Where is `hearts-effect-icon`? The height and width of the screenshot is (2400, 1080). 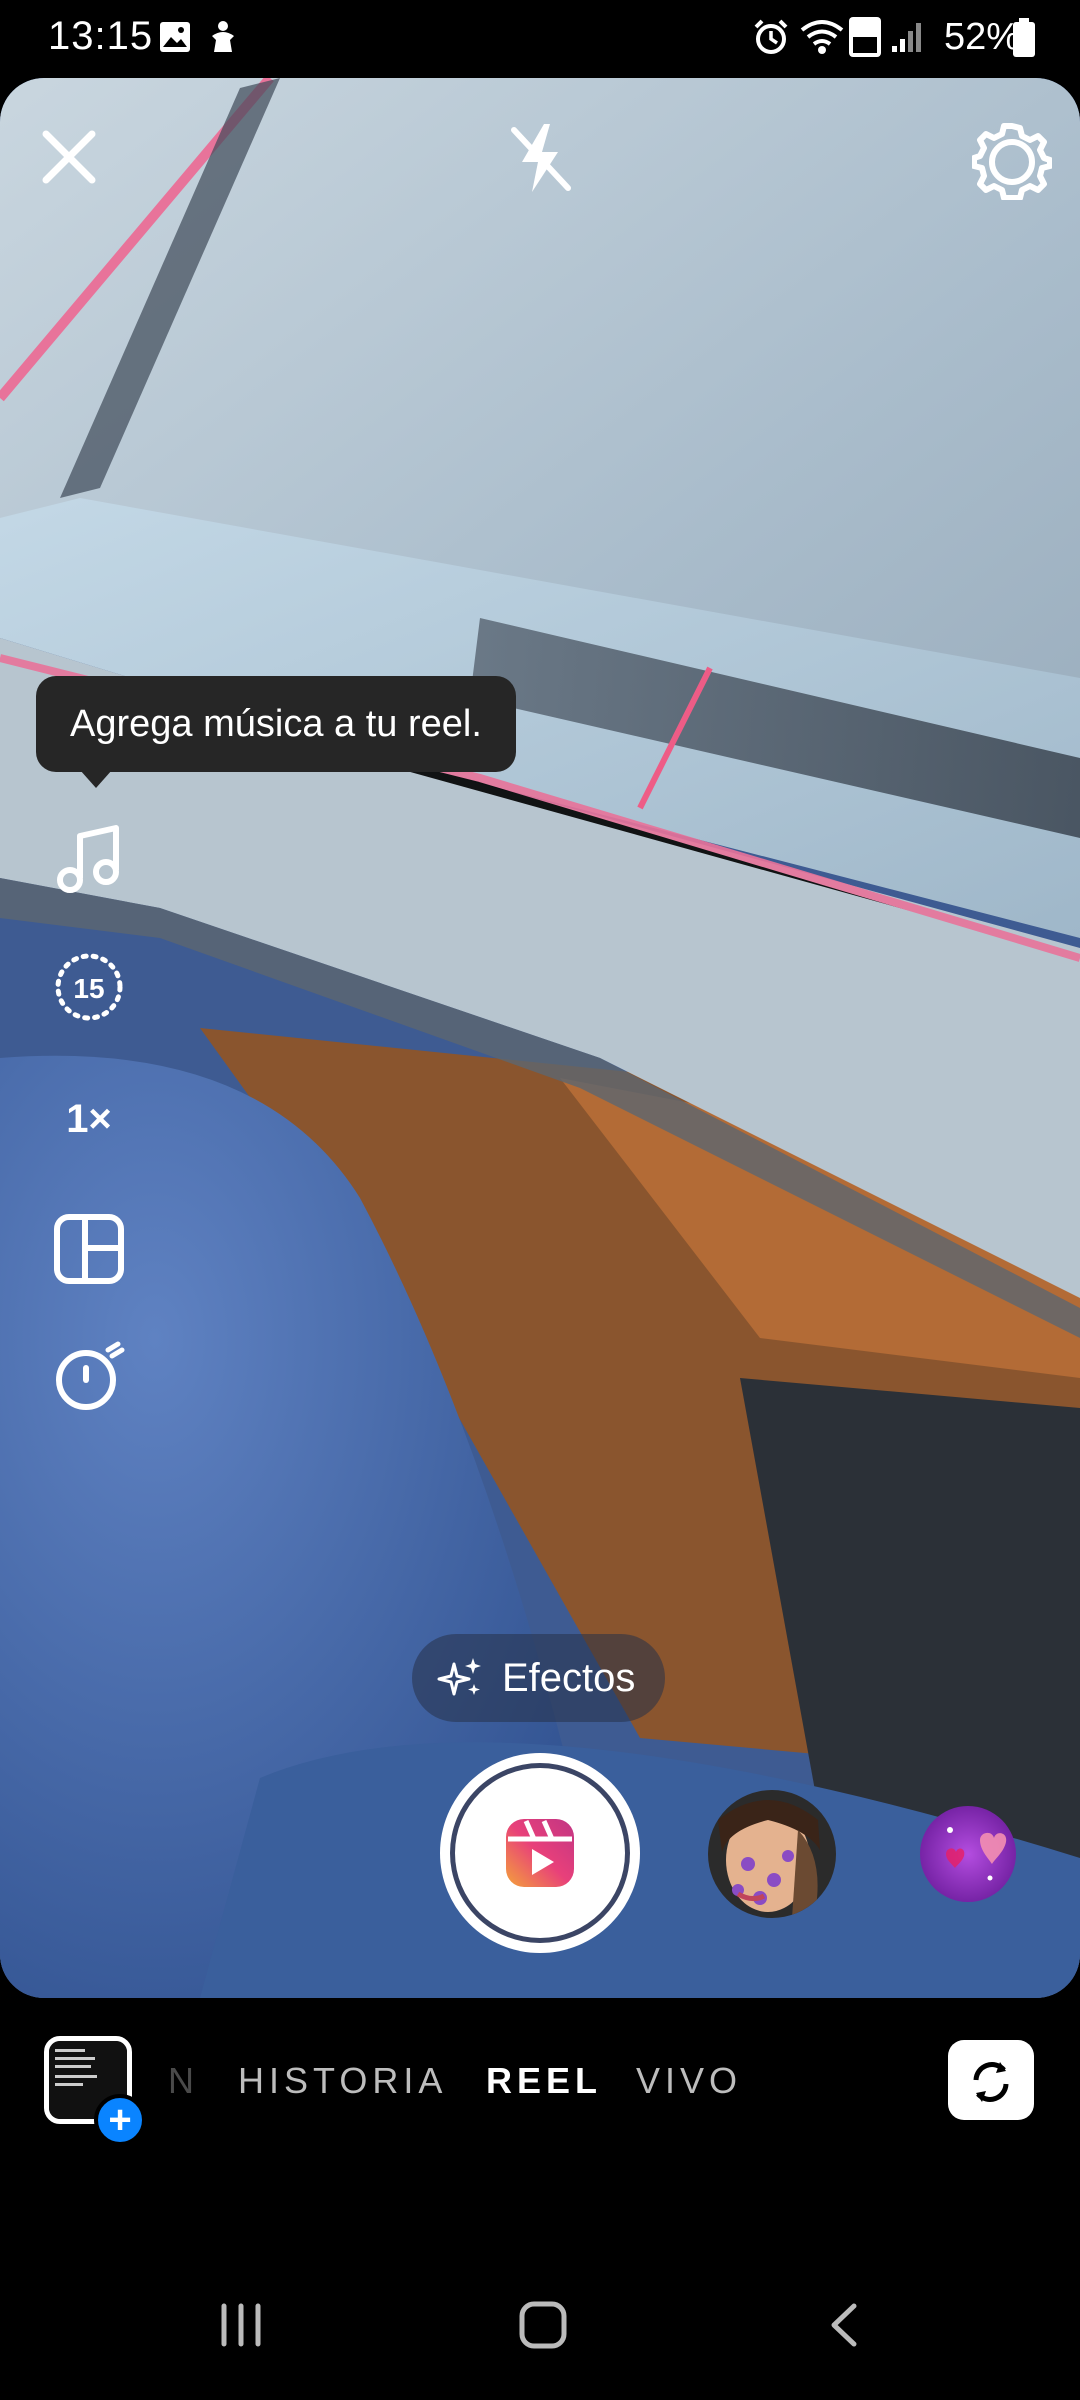 hearts-effect-icon is located at coordinates (968, 1854).